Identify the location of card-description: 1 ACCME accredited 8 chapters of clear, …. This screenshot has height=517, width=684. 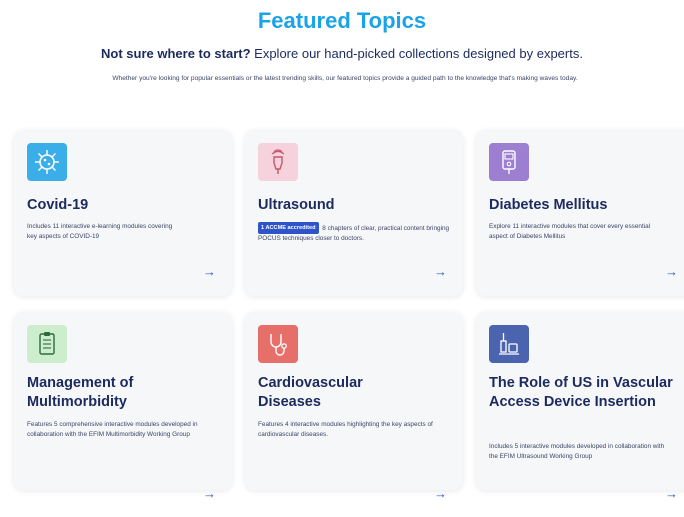
(355, 233).